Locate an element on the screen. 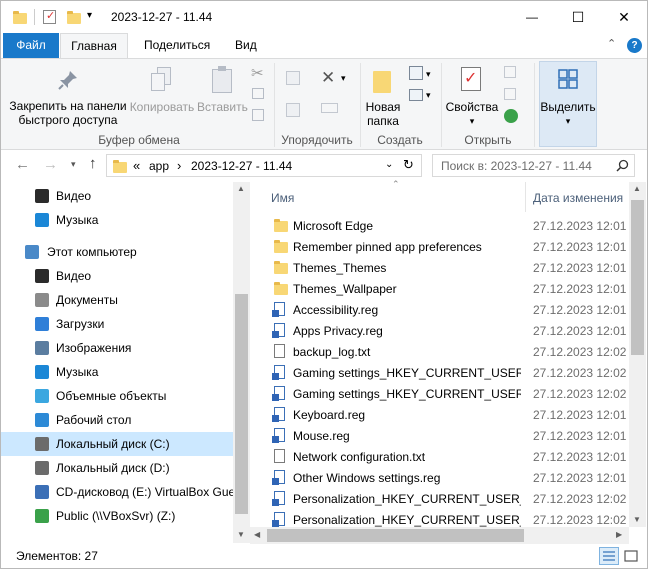  address-bar: « app › 2023-12-27 - 11.44 ⌄ ↻ is located at coordinates (264, 165).